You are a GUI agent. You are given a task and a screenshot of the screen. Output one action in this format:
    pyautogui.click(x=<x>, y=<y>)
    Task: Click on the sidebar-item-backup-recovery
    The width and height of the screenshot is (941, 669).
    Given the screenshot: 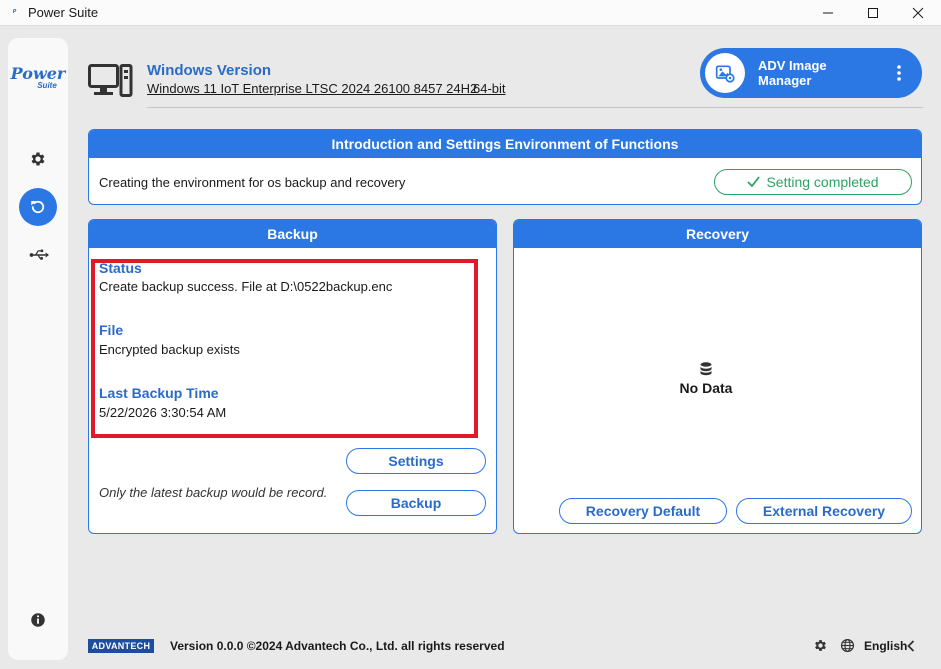 What is the action you would take?
    pyautogui.click(x=38, y=207)
    